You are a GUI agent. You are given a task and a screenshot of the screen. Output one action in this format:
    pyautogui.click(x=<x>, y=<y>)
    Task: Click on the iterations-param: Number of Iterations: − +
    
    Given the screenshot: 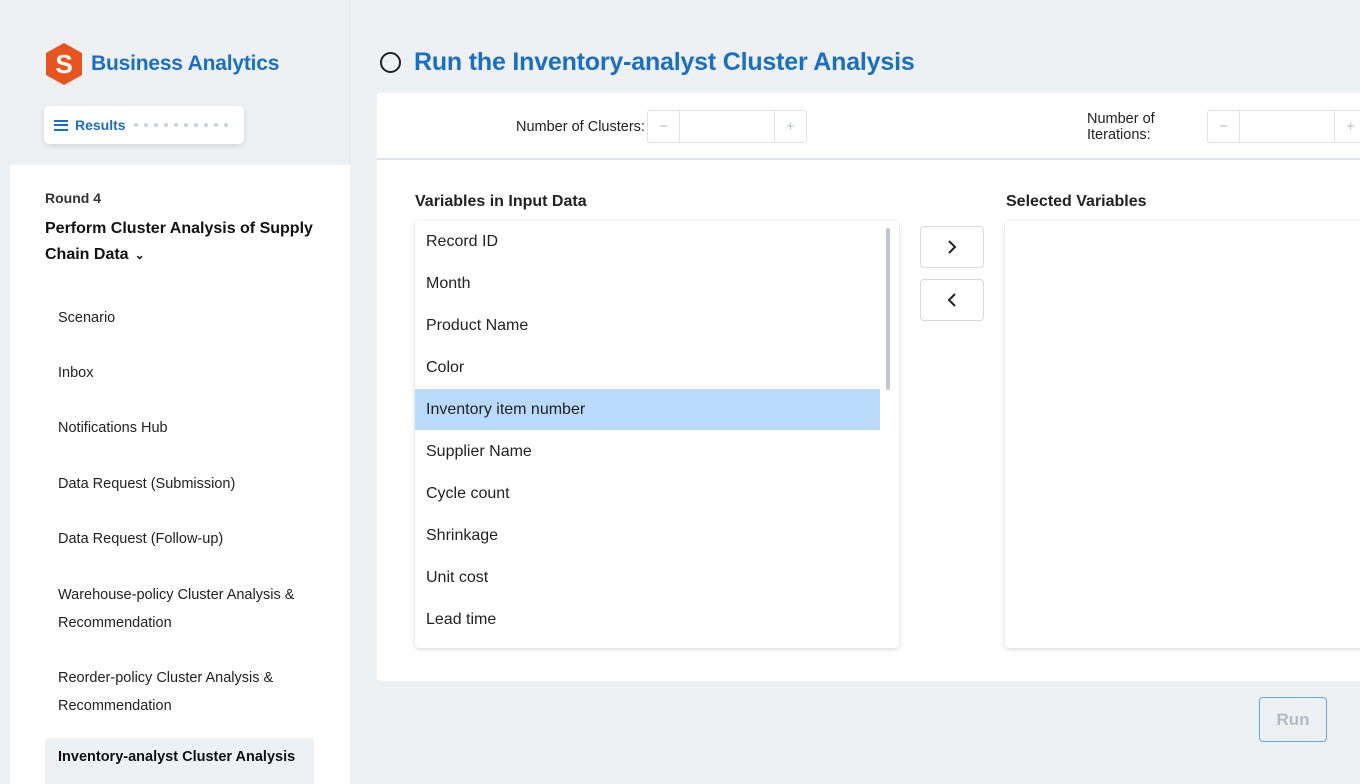 What is the action you would take?
    pyautogui.click(x=1223, y=126)
    